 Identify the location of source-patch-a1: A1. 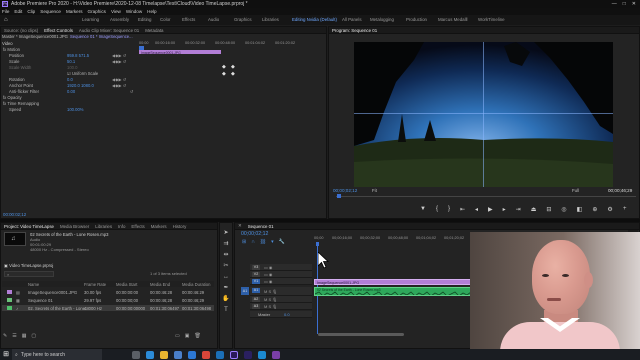
(245, 291).